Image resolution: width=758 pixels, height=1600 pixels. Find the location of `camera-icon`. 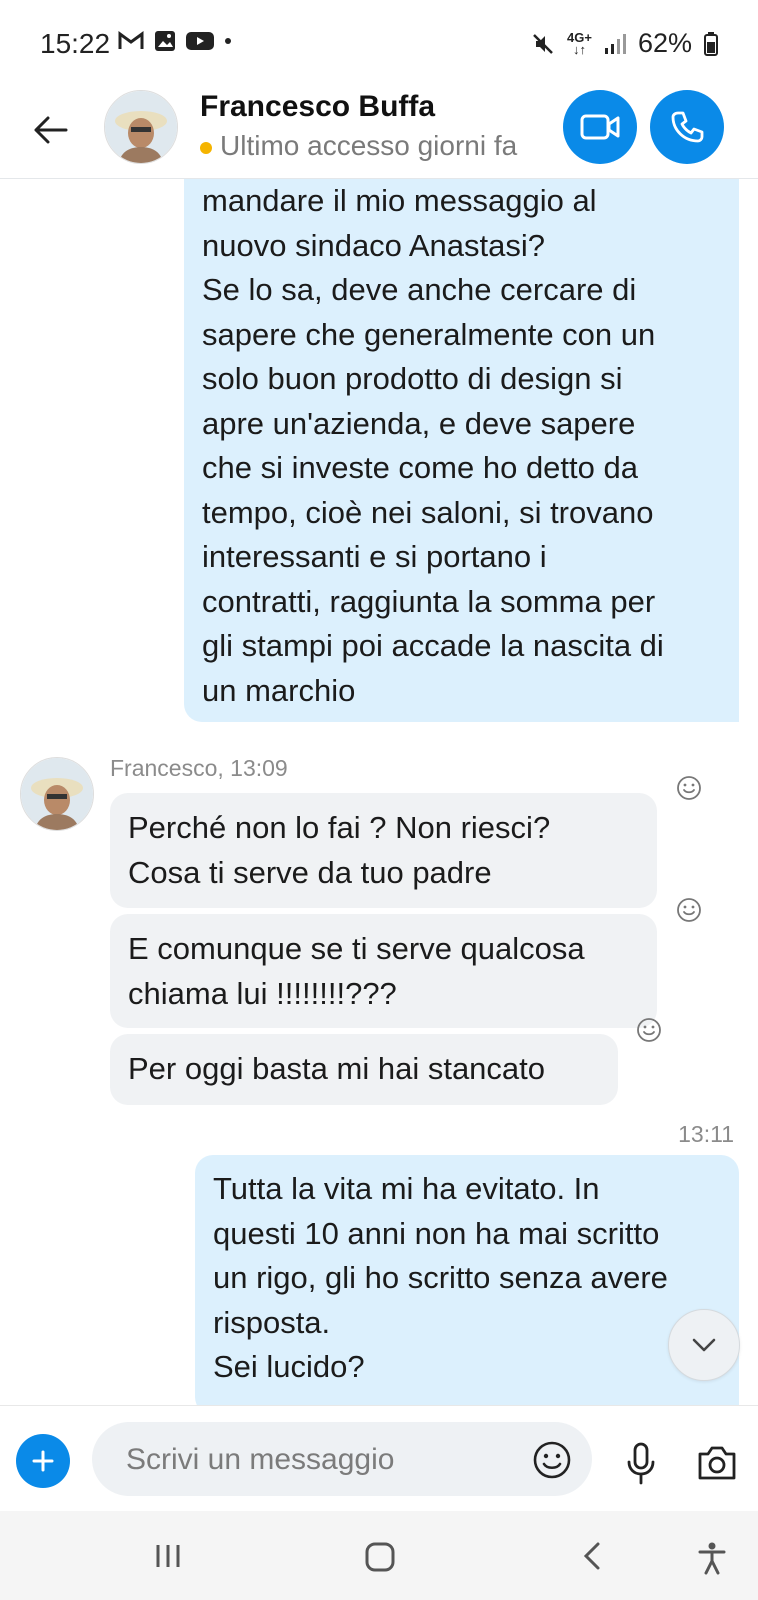

camera-icon is located at coordinates (717, 1463).